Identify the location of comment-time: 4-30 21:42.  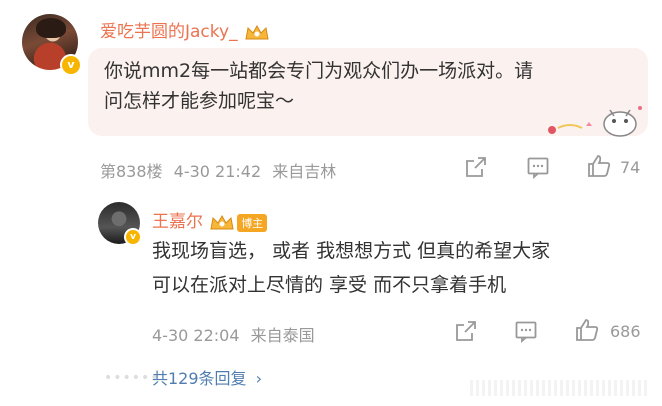
(217, 171).